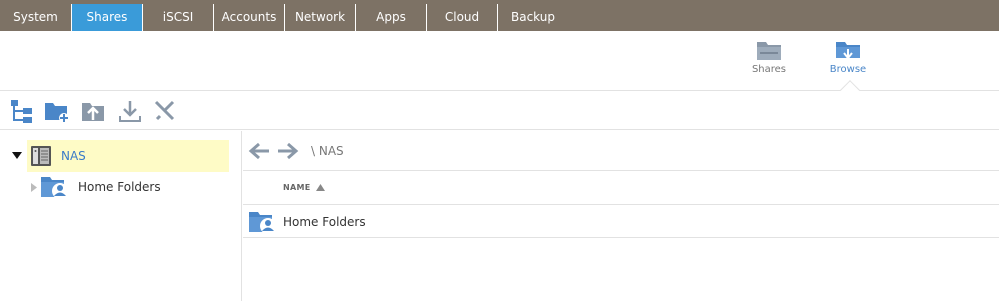 The image size is (999, 301). Describe the element at coordinates (848, 62) in the screenshot. I see `browse-view-button: Browse` at that location.